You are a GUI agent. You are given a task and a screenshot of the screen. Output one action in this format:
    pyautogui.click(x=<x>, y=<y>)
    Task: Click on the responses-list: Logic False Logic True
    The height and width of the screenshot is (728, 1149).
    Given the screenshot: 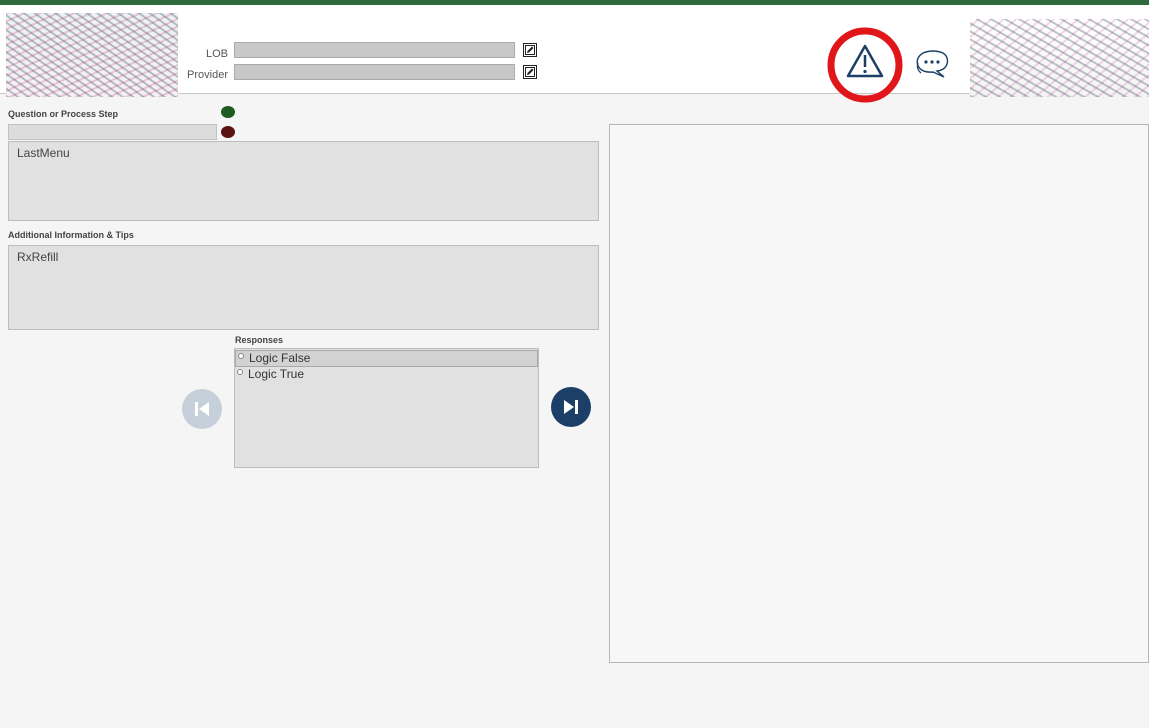 What is the action you would take?
    pyautogui.click(x=386, y=408)
    